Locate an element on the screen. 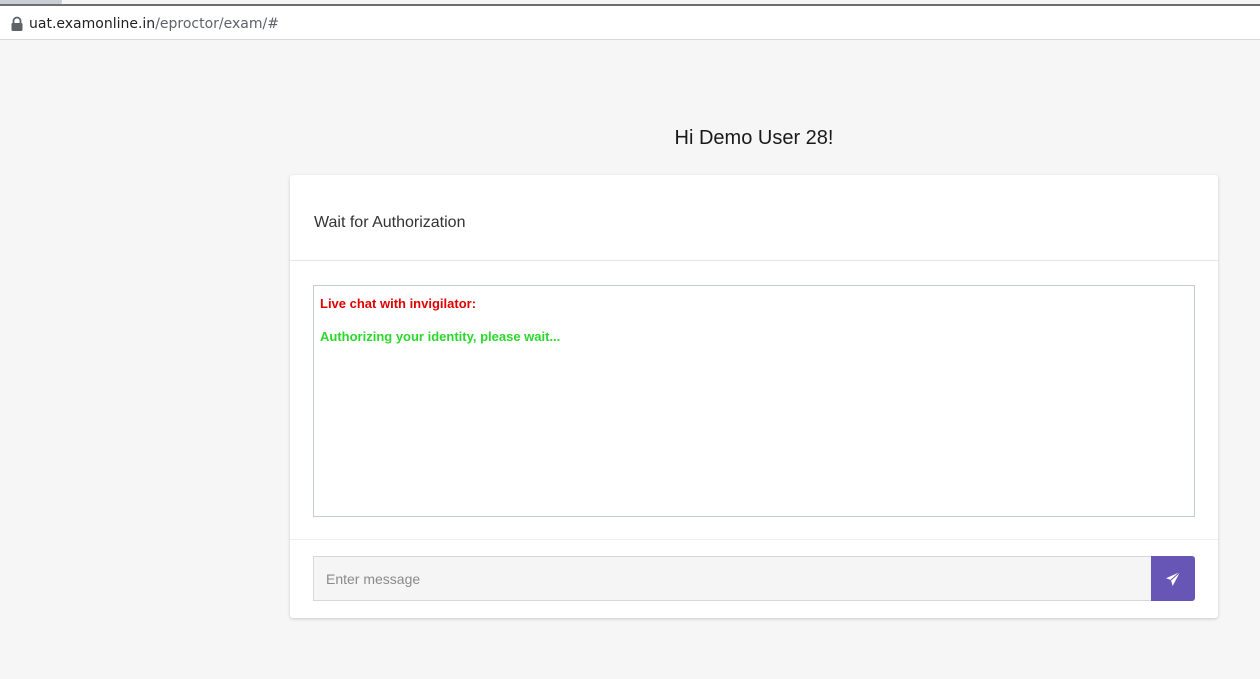 The image size is (1260, 679). card-header: Wait for Authorization is located at coordinates (754, 218).